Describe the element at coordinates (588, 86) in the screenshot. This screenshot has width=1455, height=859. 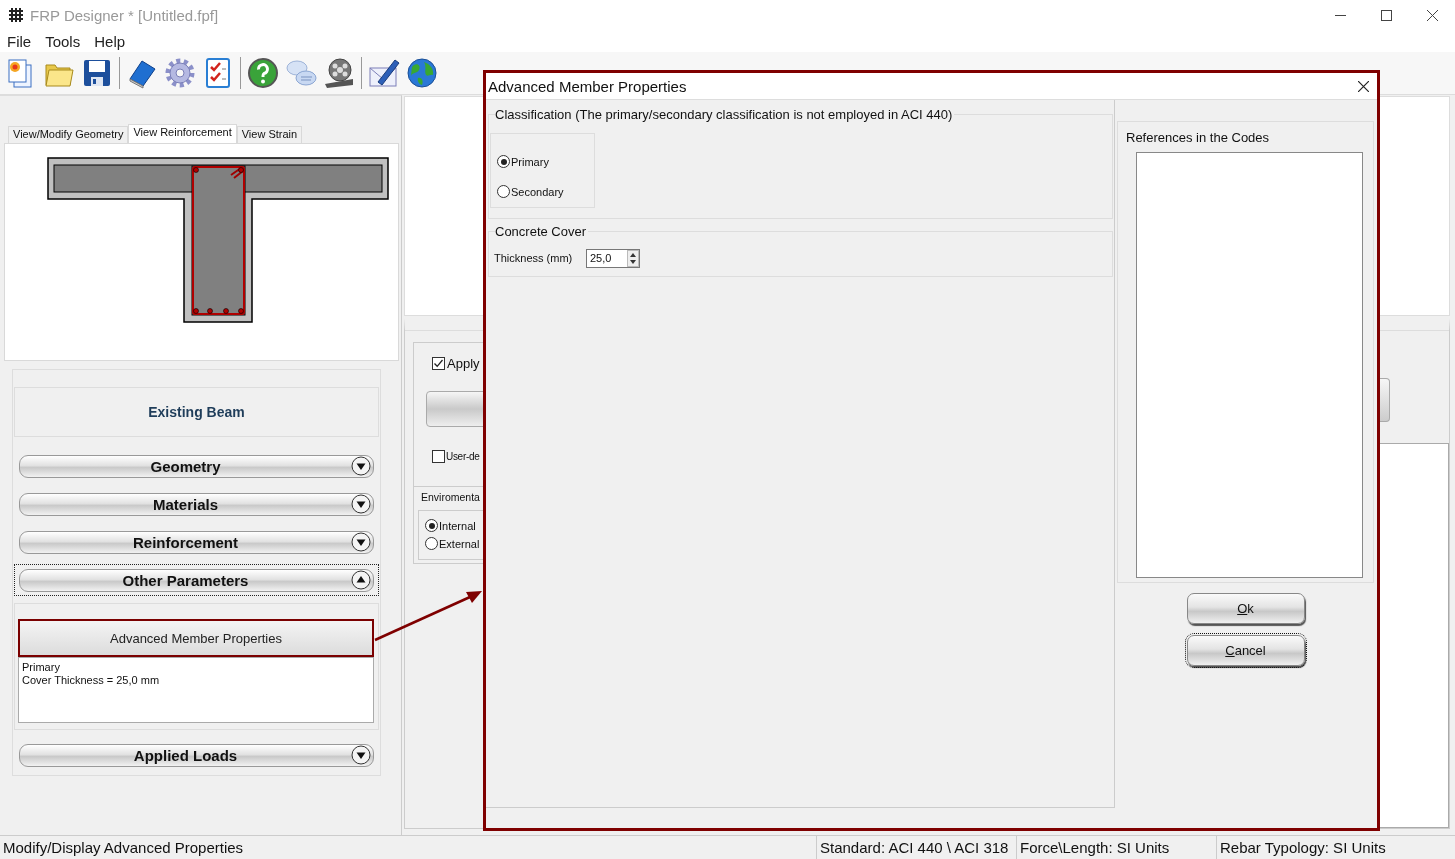
I see `dialog-title: Advanced Member Properties` at that location.